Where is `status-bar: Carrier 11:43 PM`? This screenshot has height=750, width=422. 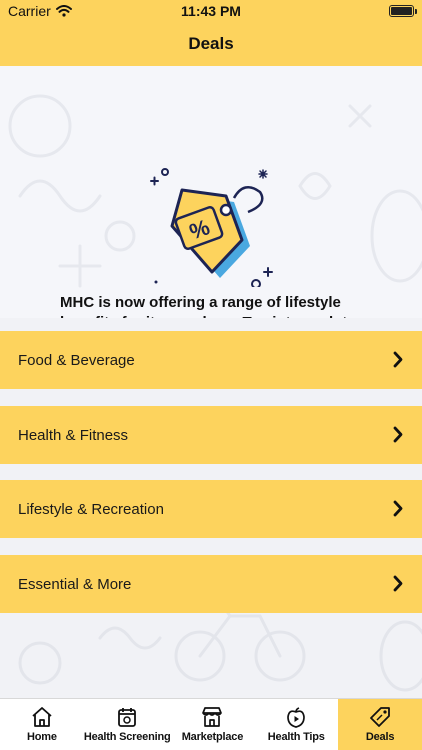
status-bar: Carrier 11:43 PM is located at coordinates (211, 11).